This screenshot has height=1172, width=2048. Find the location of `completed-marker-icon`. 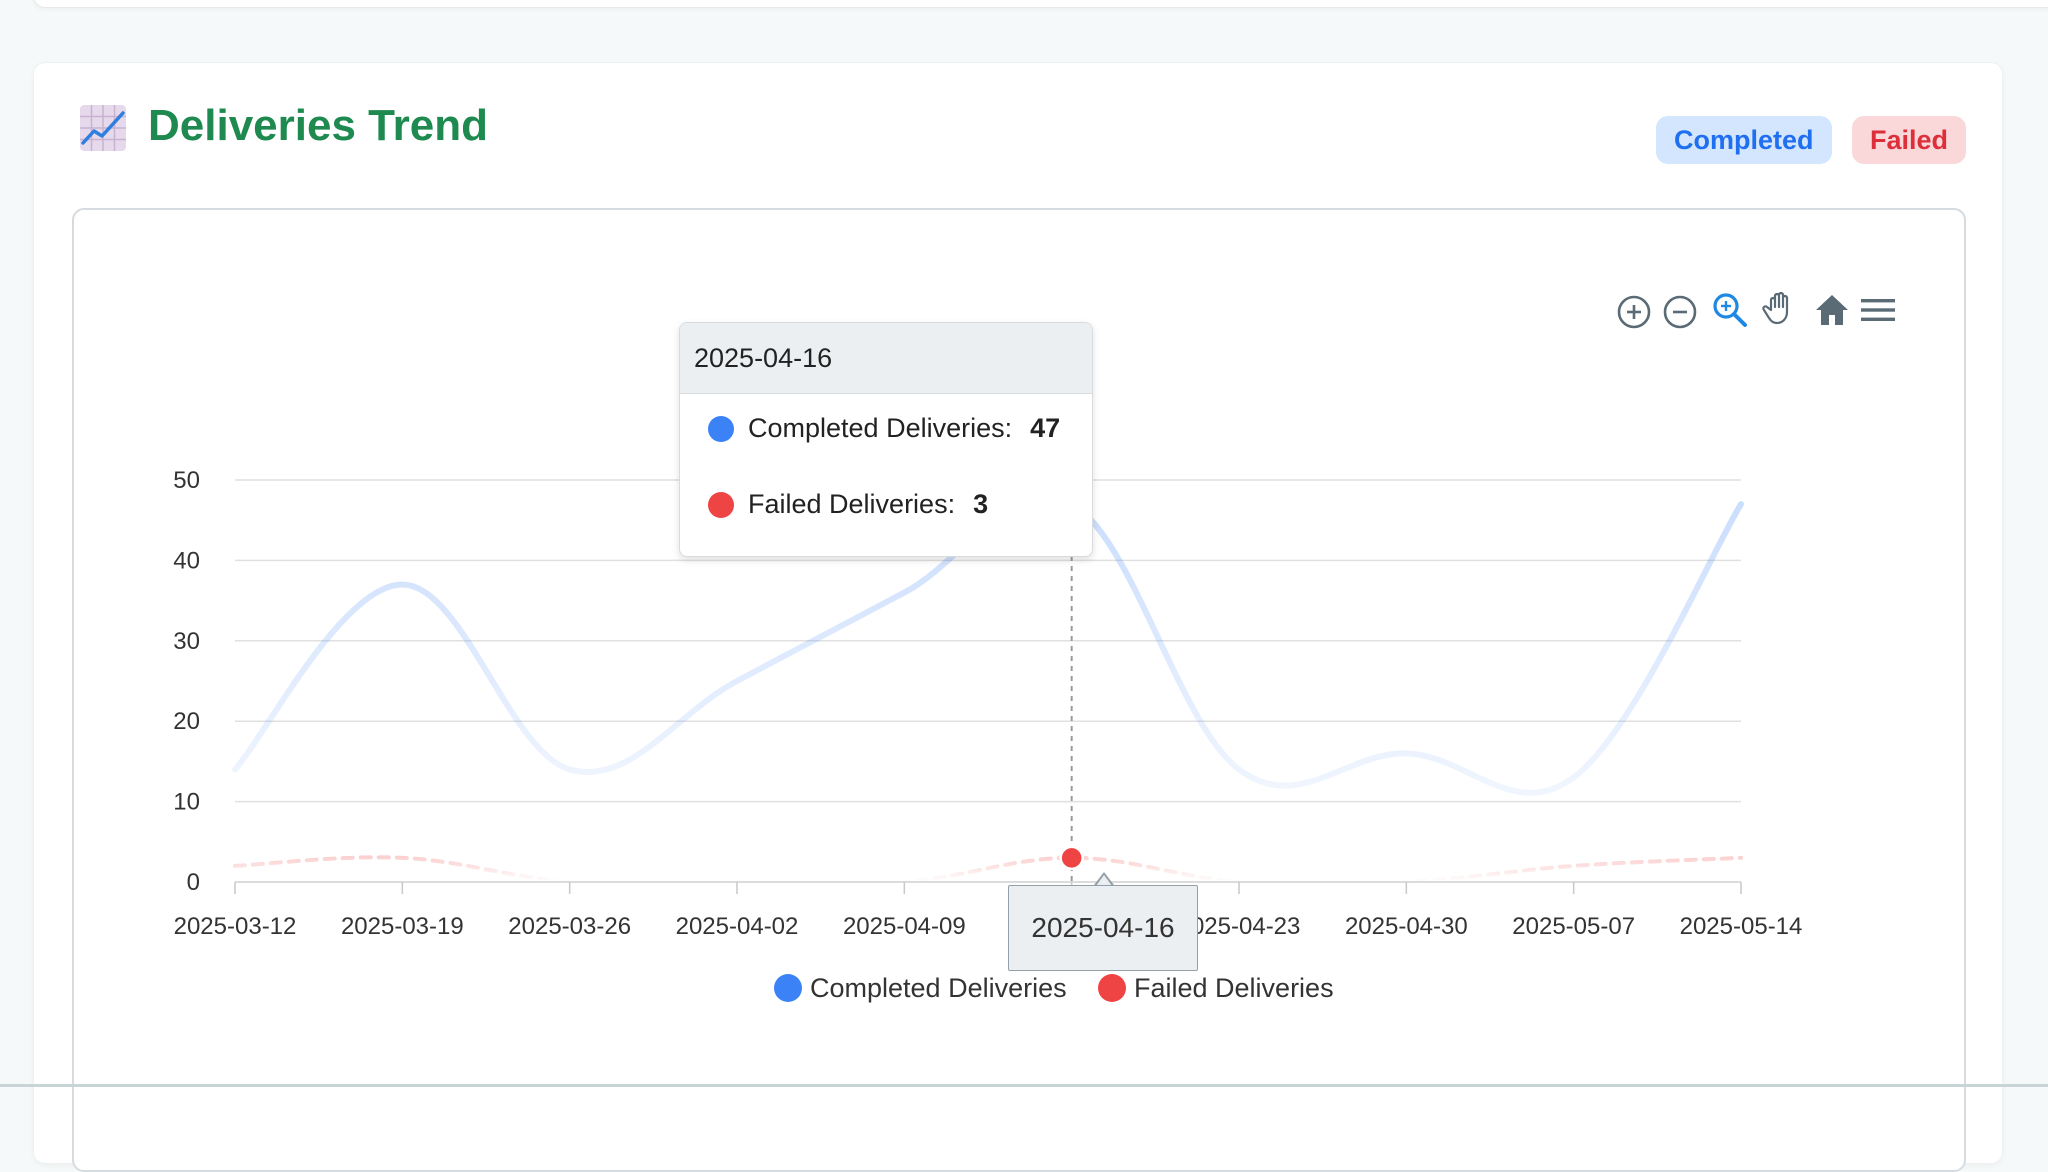

completed-marker-icon is located at coordinates (721, 428).